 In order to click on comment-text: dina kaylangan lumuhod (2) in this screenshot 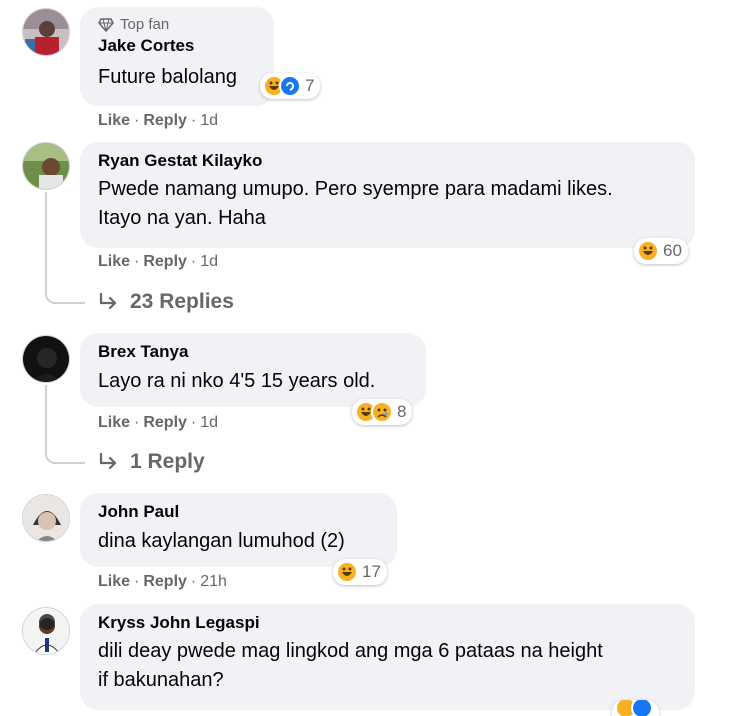, I will do `click(221, 541)`.